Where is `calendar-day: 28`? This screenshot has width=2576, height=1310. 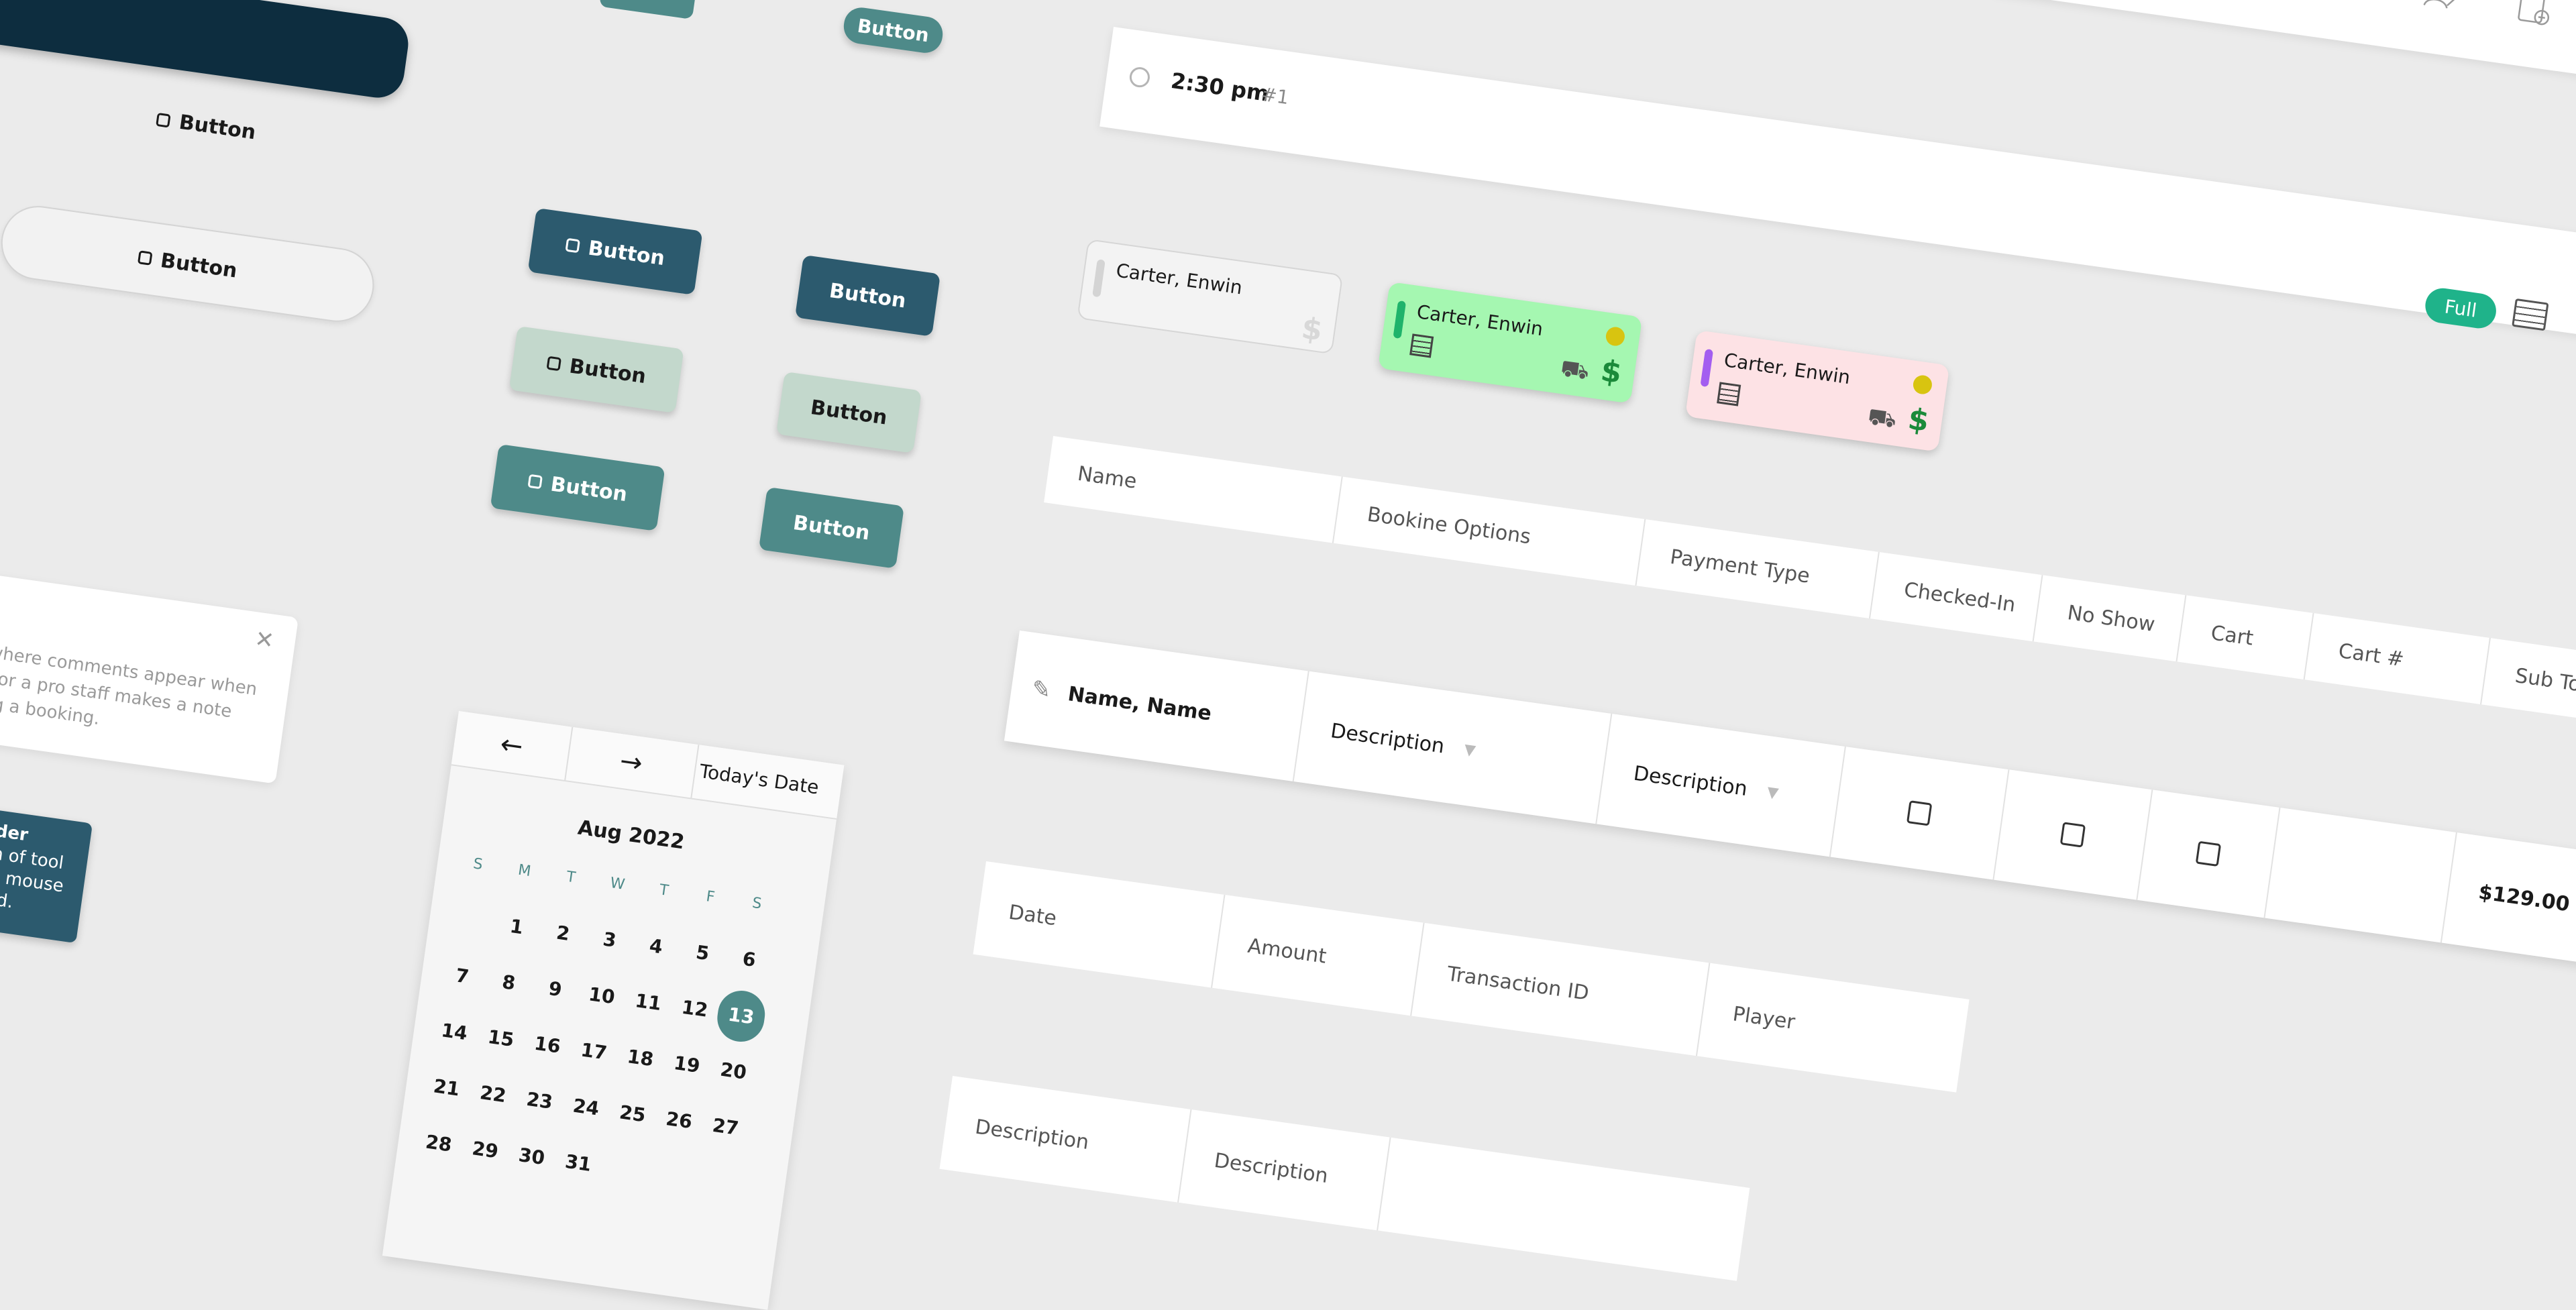
calendar-day: 28 is located at coordinates (439, 1143).